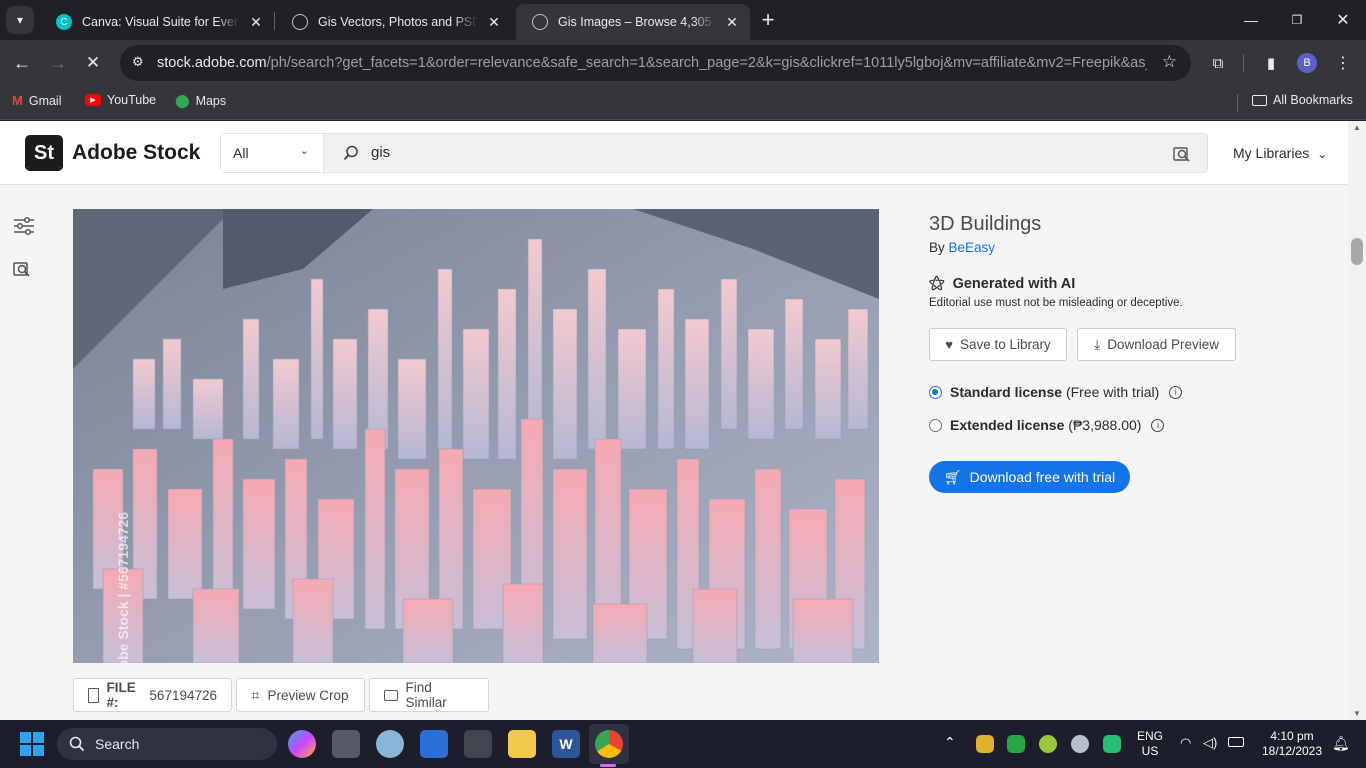  Describe the element at coordinates (24, 270) in the screenshot. I see `visual-search-rail-icon` at that location.